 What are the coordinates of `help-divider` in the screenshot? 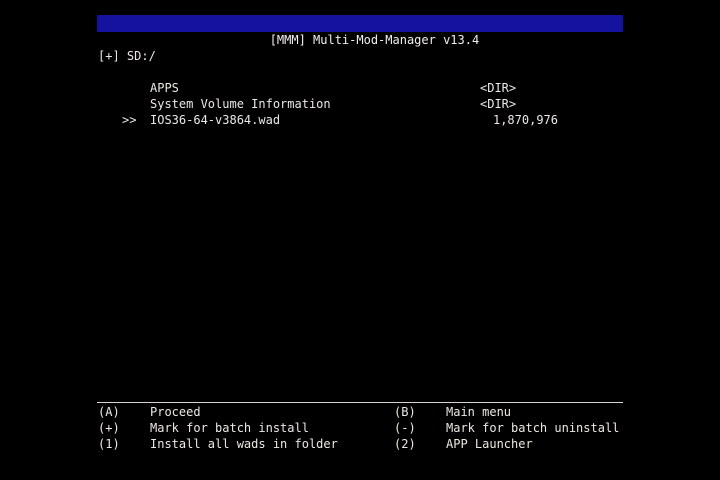 It's located at (360, 402).